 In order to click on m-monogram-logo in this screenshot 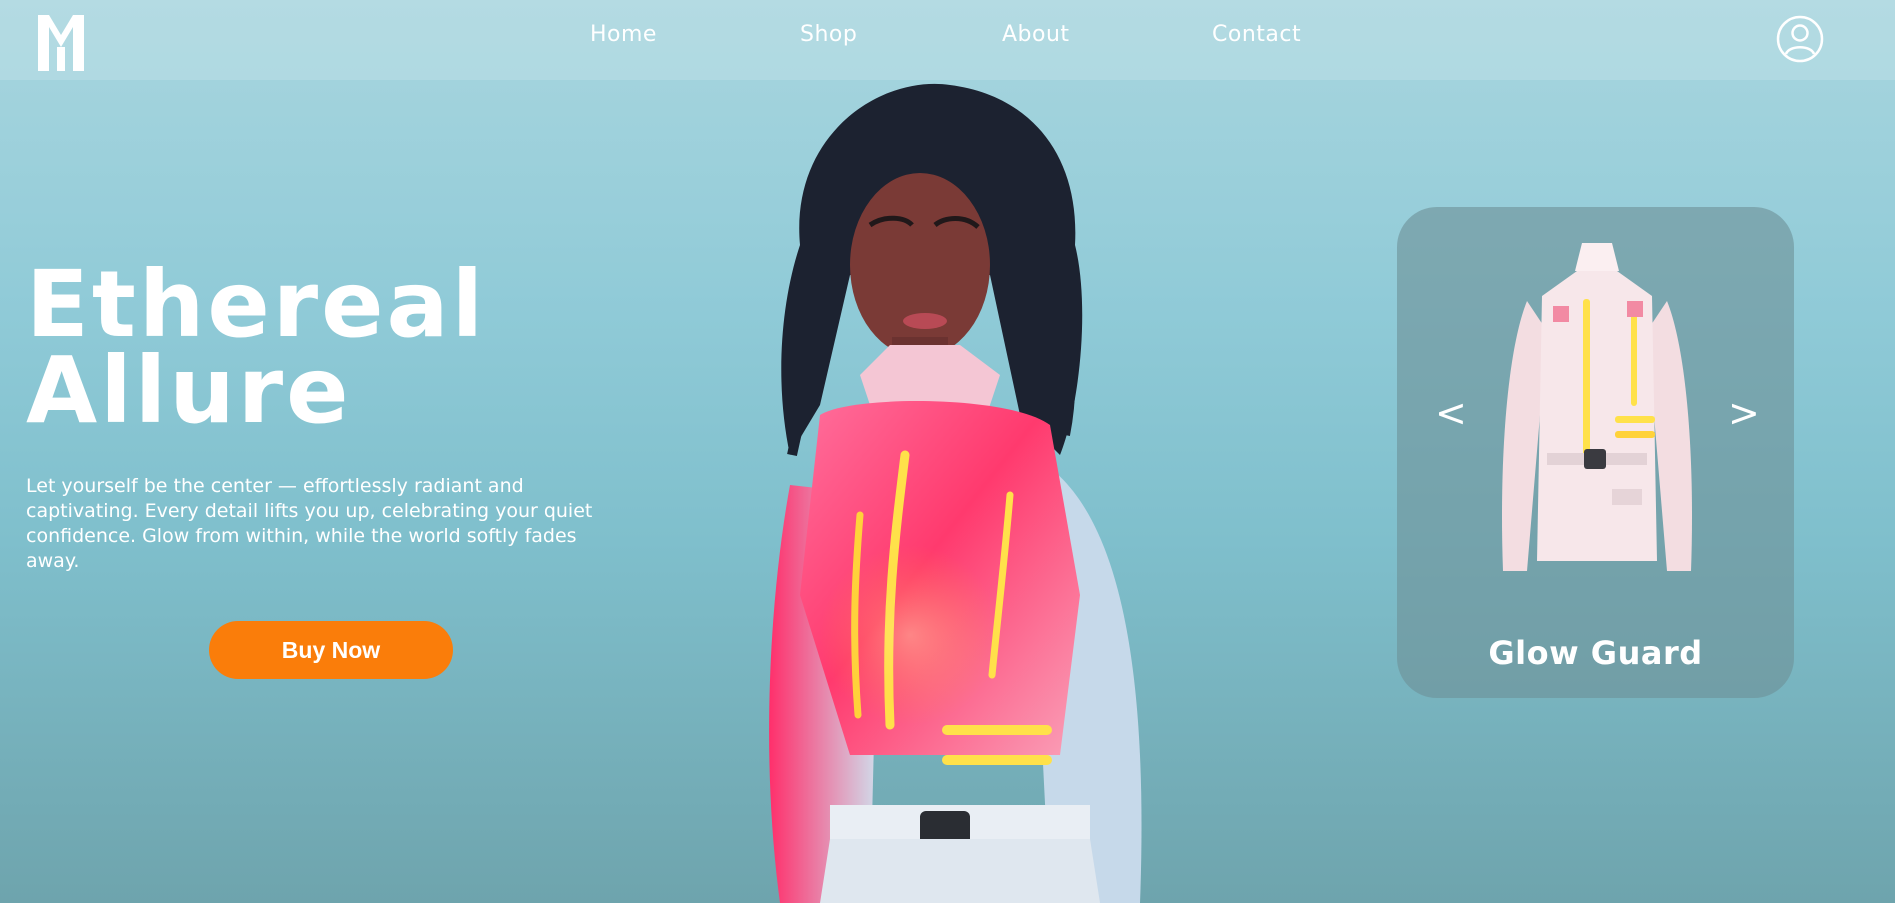, I will do `click(61, 43)`.